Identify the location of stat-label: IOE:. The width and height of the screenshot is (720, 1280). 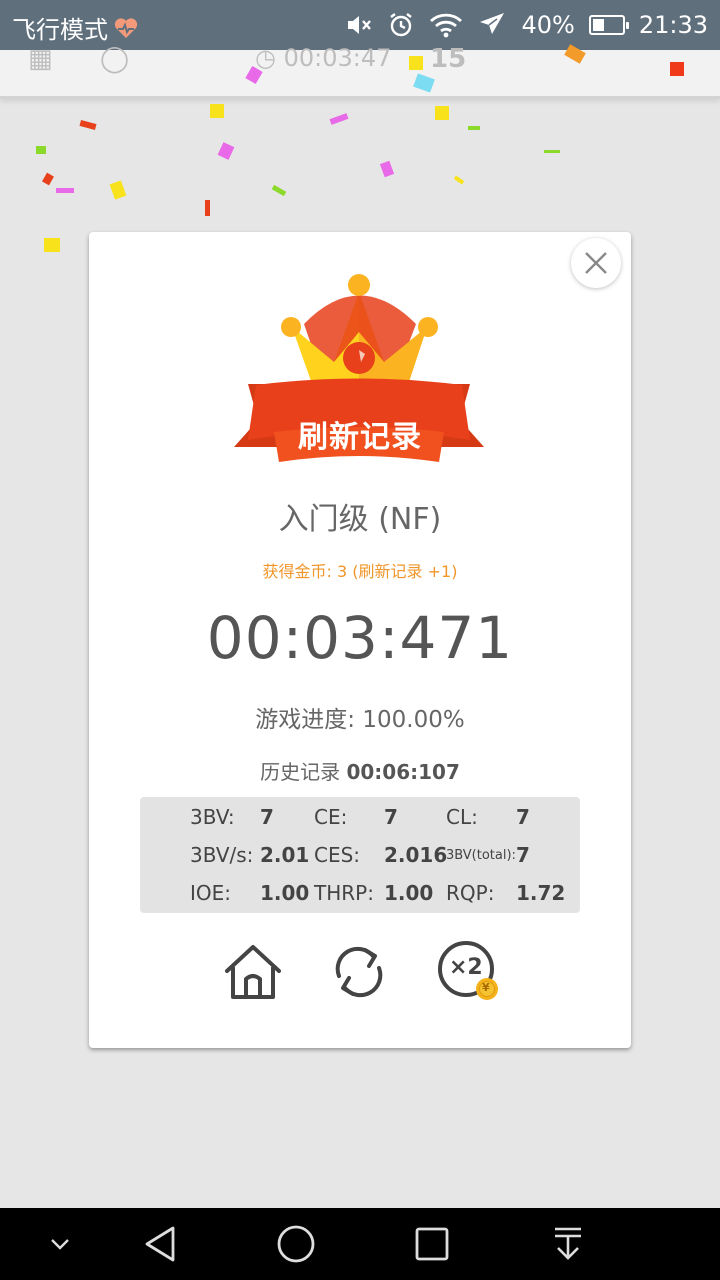
(211, 893).